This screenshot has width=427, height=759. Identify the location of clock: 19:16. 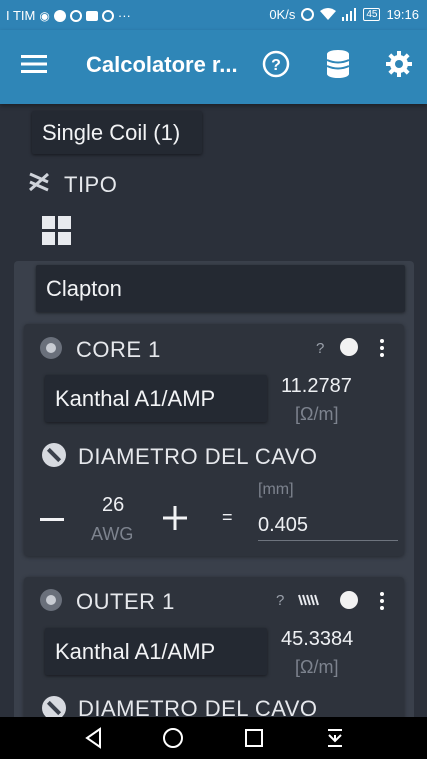
(402, 14).